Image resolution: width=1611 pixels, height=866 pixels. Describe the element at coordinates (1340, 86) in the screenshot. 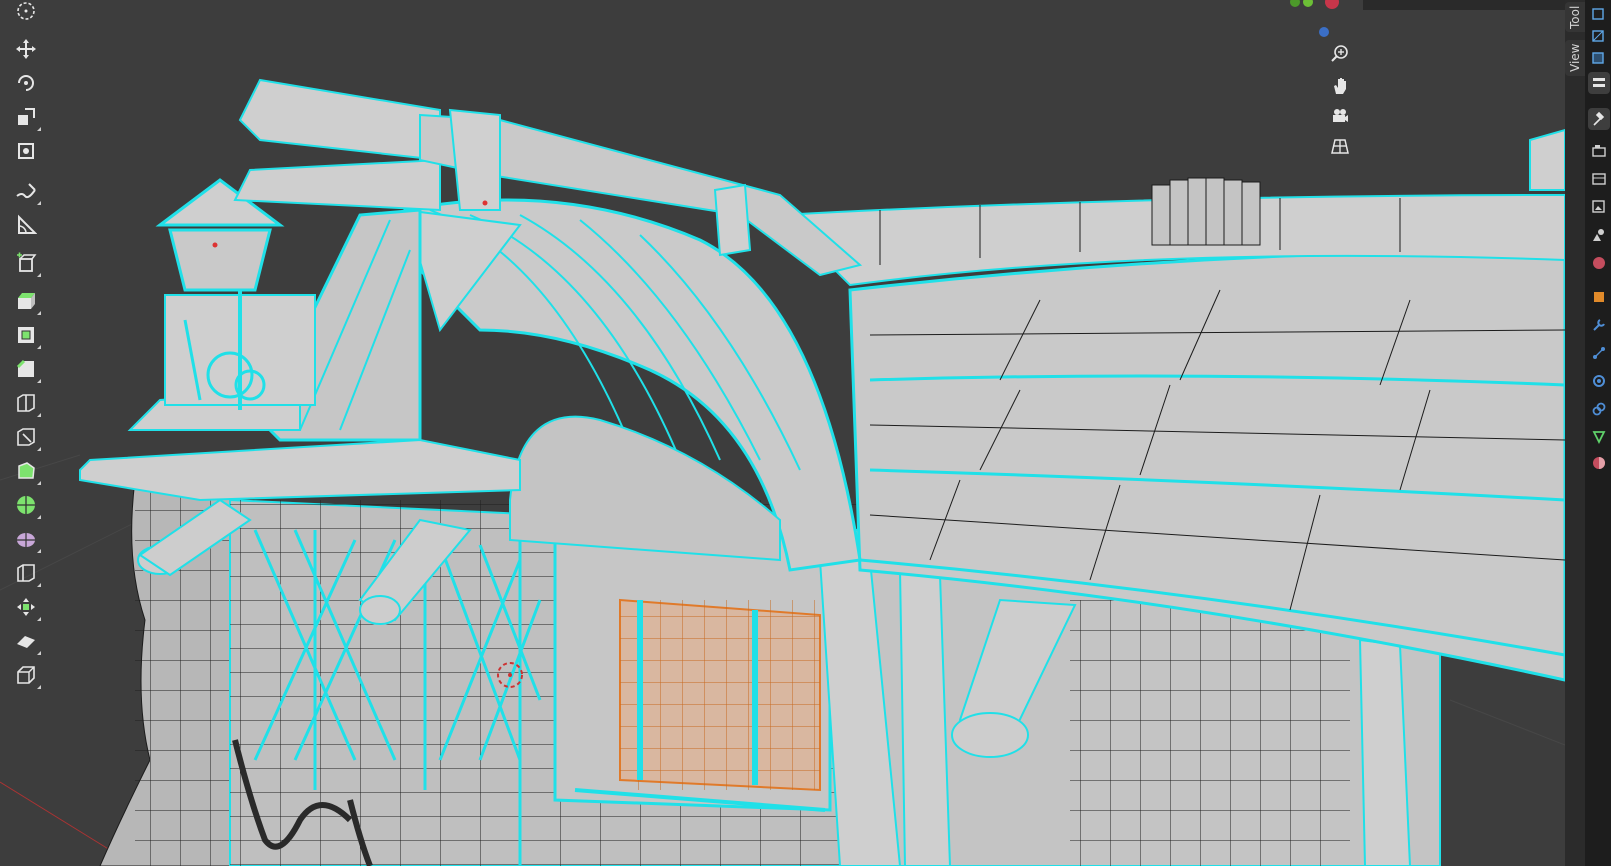

I see `hand-pan-icon` at that location.